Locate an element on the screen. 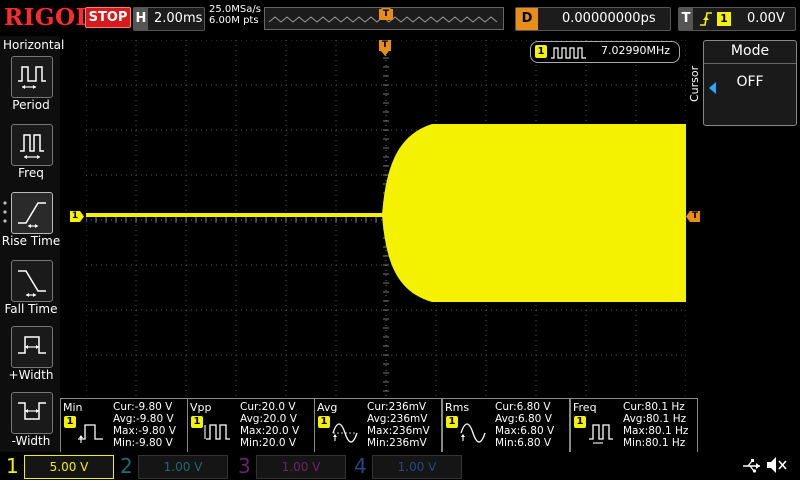 Image resolution: width=800 pixels, height=480 pixels. delay-tag: D is located at coordinates (527, 19).